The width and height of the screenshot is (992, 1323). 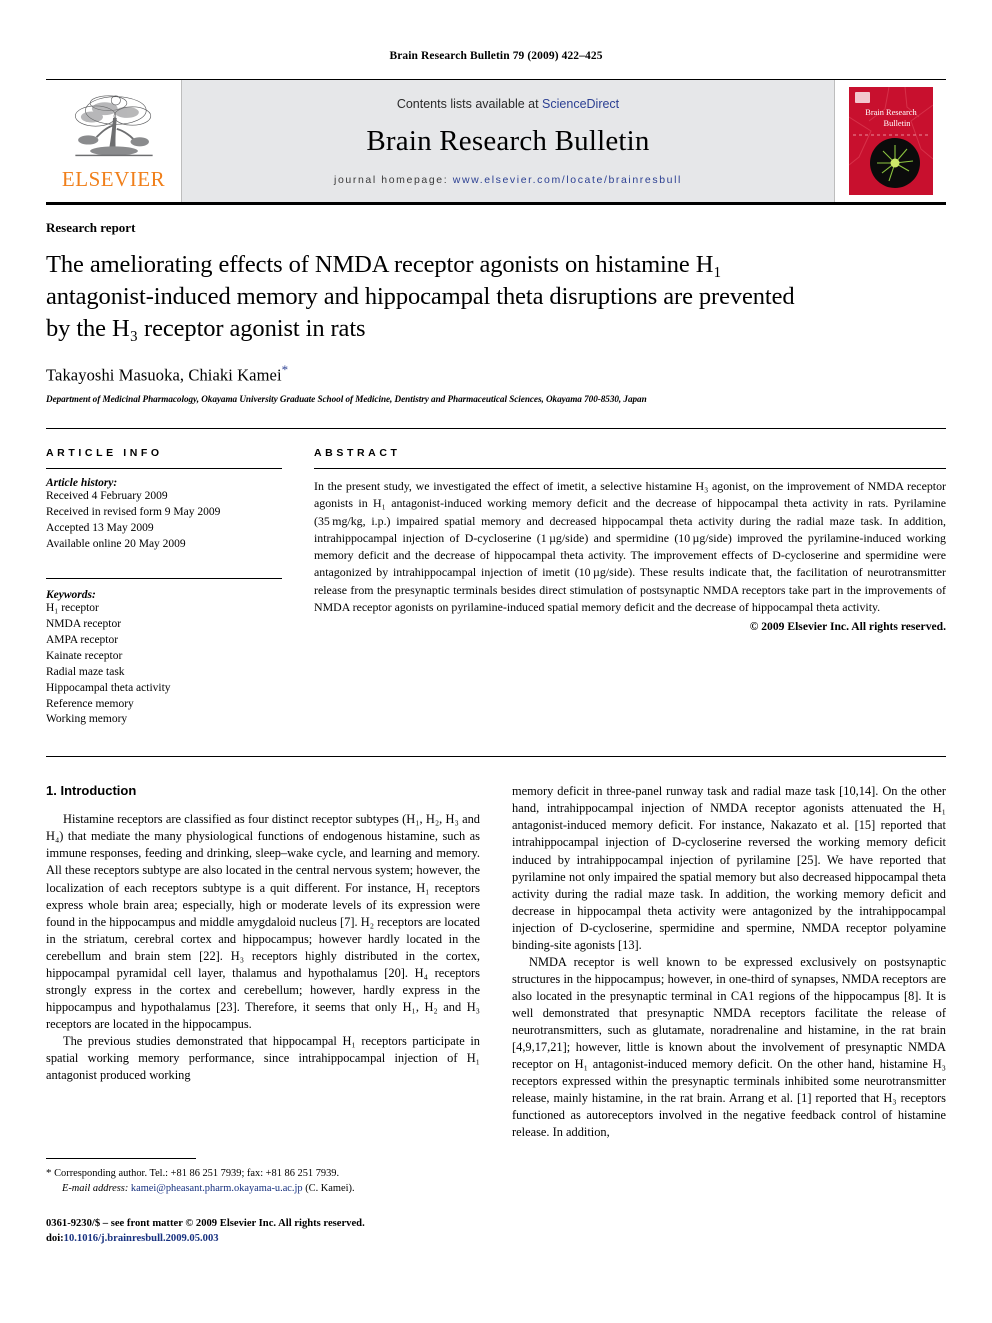 What do you see at coordinates (84, 656) in the screenshot?
I see `keyword-item: Kainate receptor` at bounding box center [84, 656].